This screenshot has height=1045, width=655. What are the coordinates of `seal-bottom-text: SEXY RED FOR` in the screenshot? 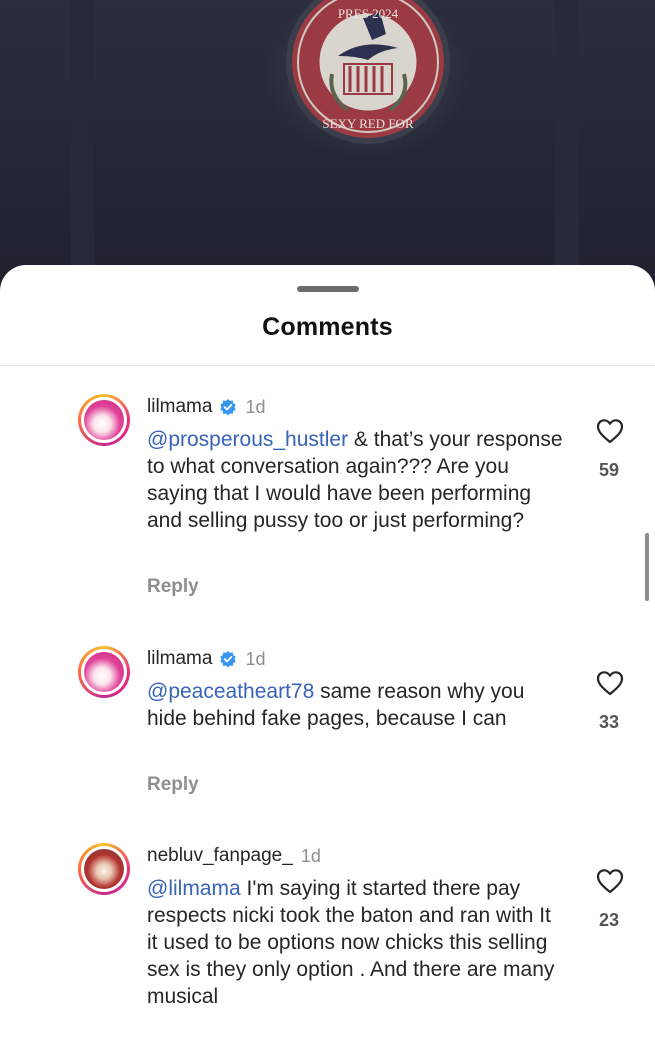 It's located at (368, 123).